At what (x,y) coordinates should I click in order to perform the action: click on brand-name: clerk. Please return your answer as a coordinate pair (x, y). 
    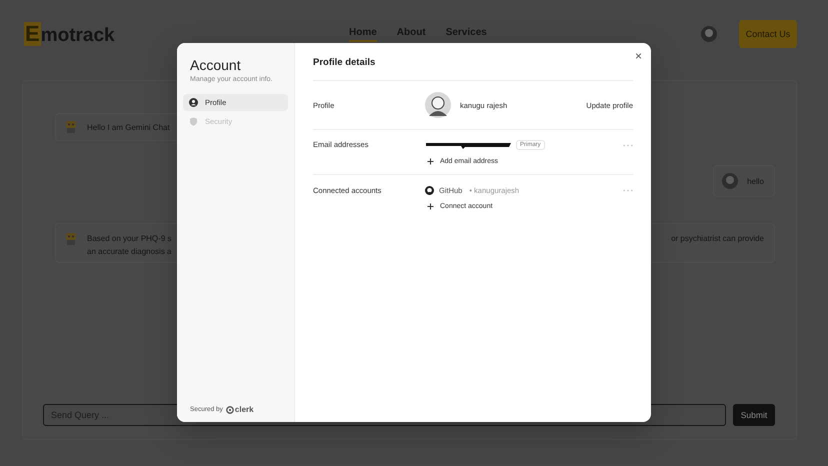
    Looking at the image, I should click on (244, 409).